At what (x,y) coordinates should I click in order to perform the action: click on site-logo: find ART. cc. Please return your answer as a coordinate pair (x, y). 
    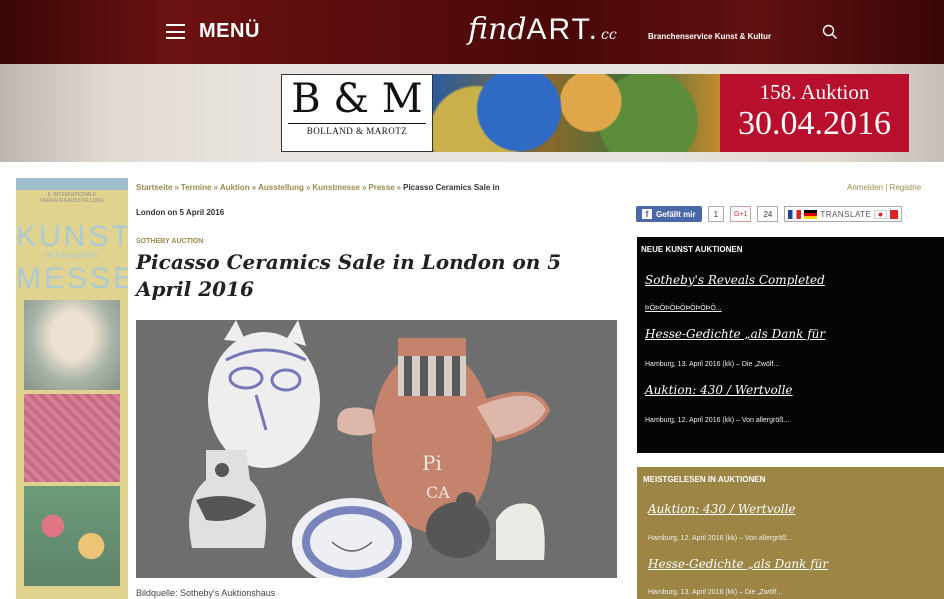
    Looking at the image, I should click on (542, 29).